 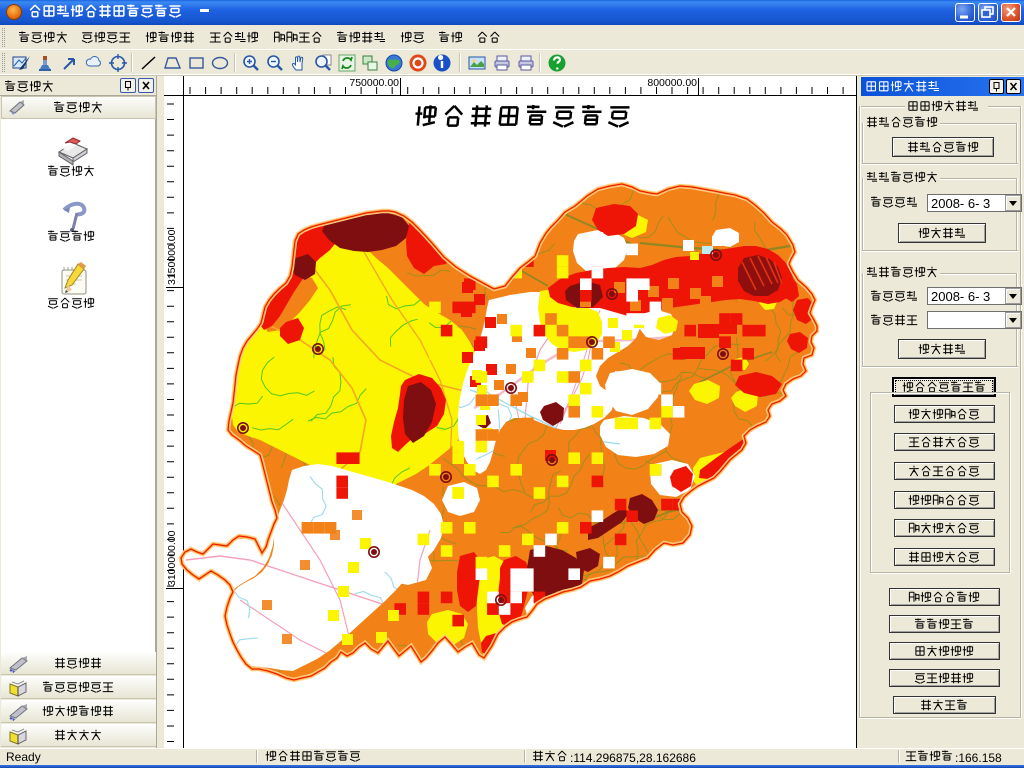 What do you see at coordinates (672, 83) in the screenshot?
I see `svg-text: 800000.00` at bounding box center [672, 83].